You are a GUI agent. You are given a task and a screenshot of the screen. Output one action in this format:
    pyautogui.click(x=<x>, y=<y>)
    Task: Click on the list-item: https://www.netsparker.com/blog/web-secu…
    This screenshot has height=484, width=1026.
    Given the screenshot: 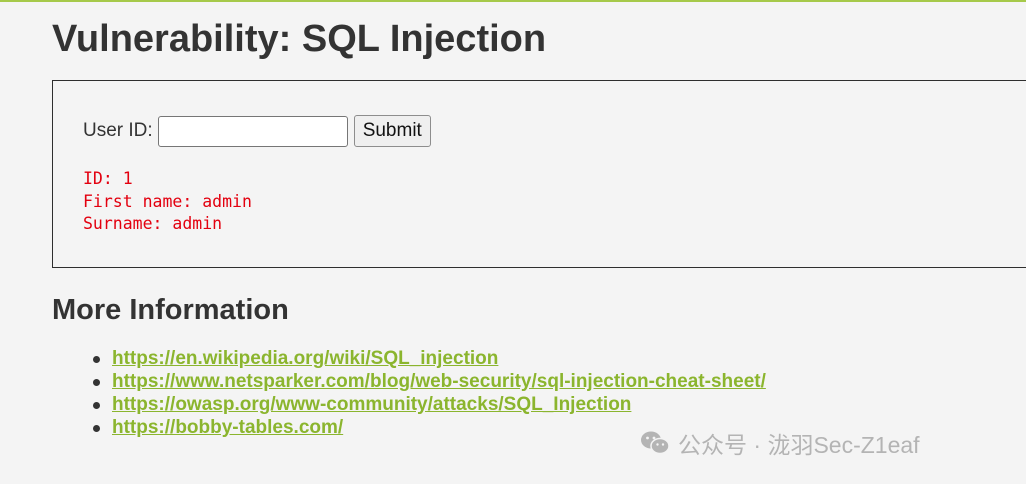 What is the action you would take?
    pyautogui.click(x=428, y=381)
    